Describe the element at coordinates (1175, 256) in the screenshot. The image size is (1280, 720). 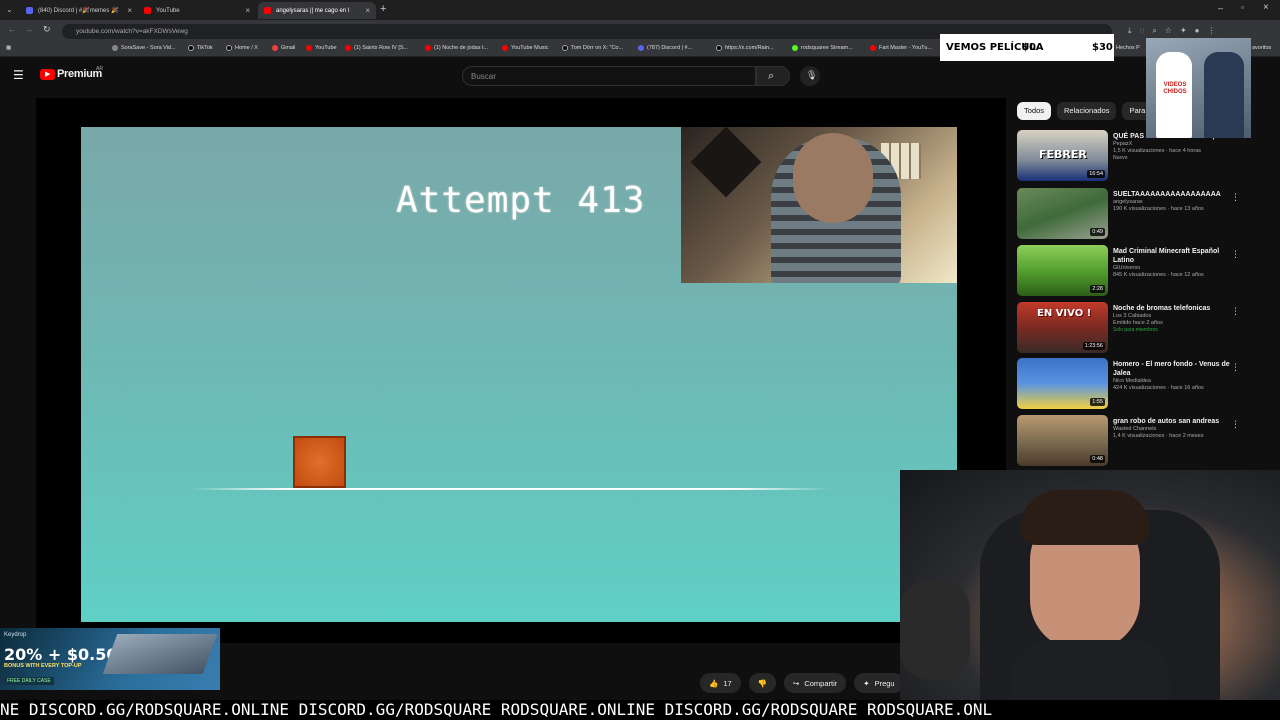
I see `rec-title: Mad Criminal Minecraft Español Latino` at that location.